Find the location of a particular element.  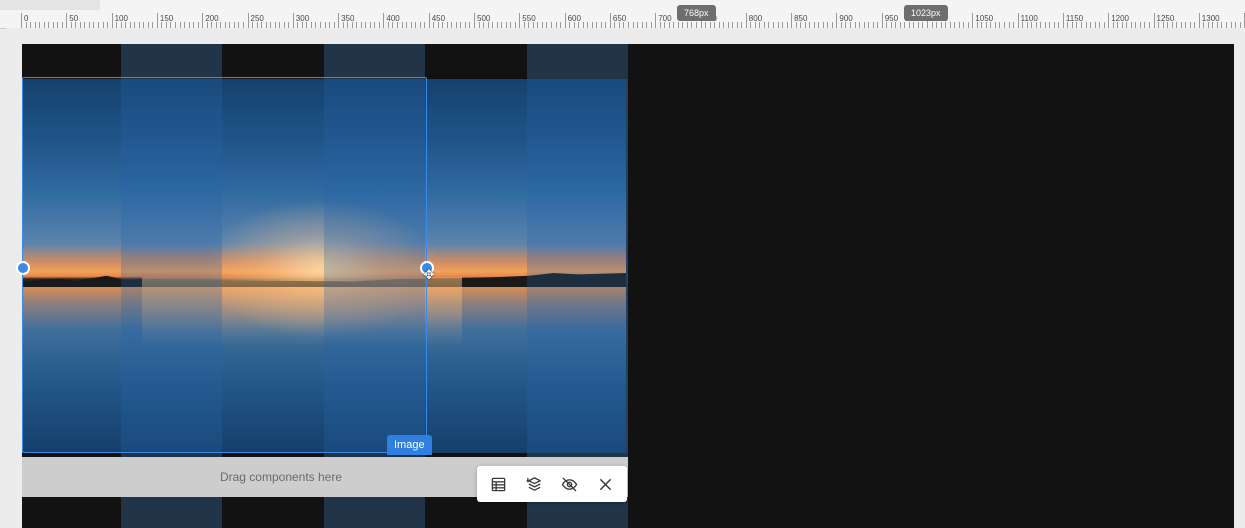

layers-icon is located at coordinates (533, 483).